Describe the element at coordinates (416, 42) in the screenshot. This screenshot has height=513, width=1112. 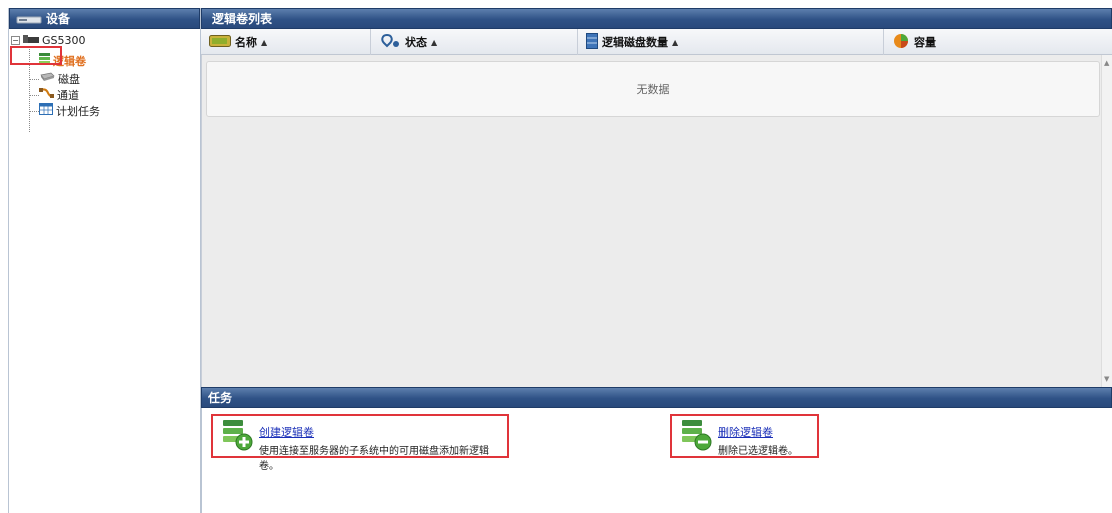
I see `column-label: 状态` at that location.